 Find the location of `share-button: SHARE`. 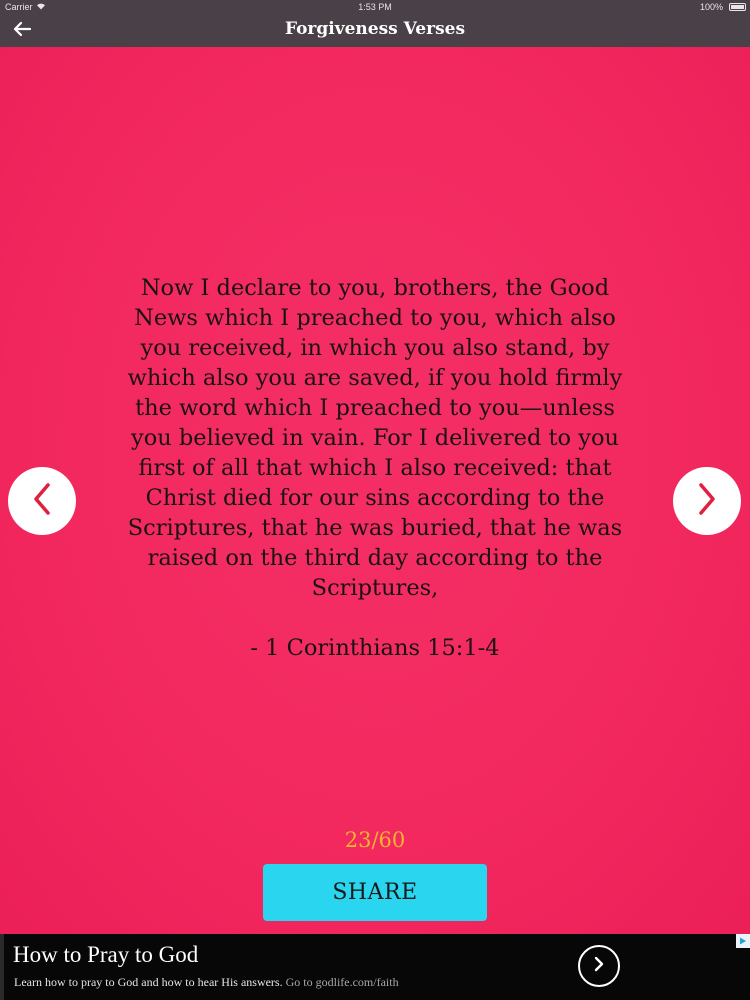

share-button: SHARE is located at coordinates (375, 892).